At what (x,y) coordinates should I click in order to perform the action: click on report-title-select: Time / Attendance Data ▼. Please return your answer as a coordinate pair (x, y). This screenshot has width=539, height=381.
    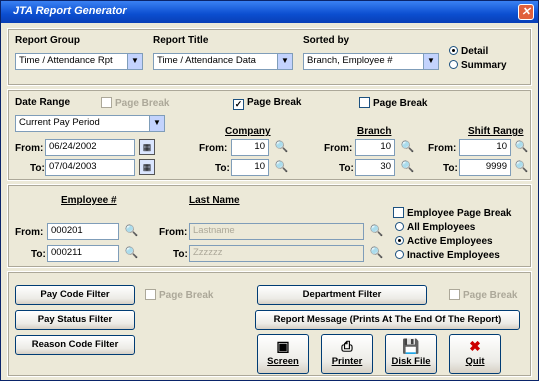
    Looking at the image, I should click on (223, 61).